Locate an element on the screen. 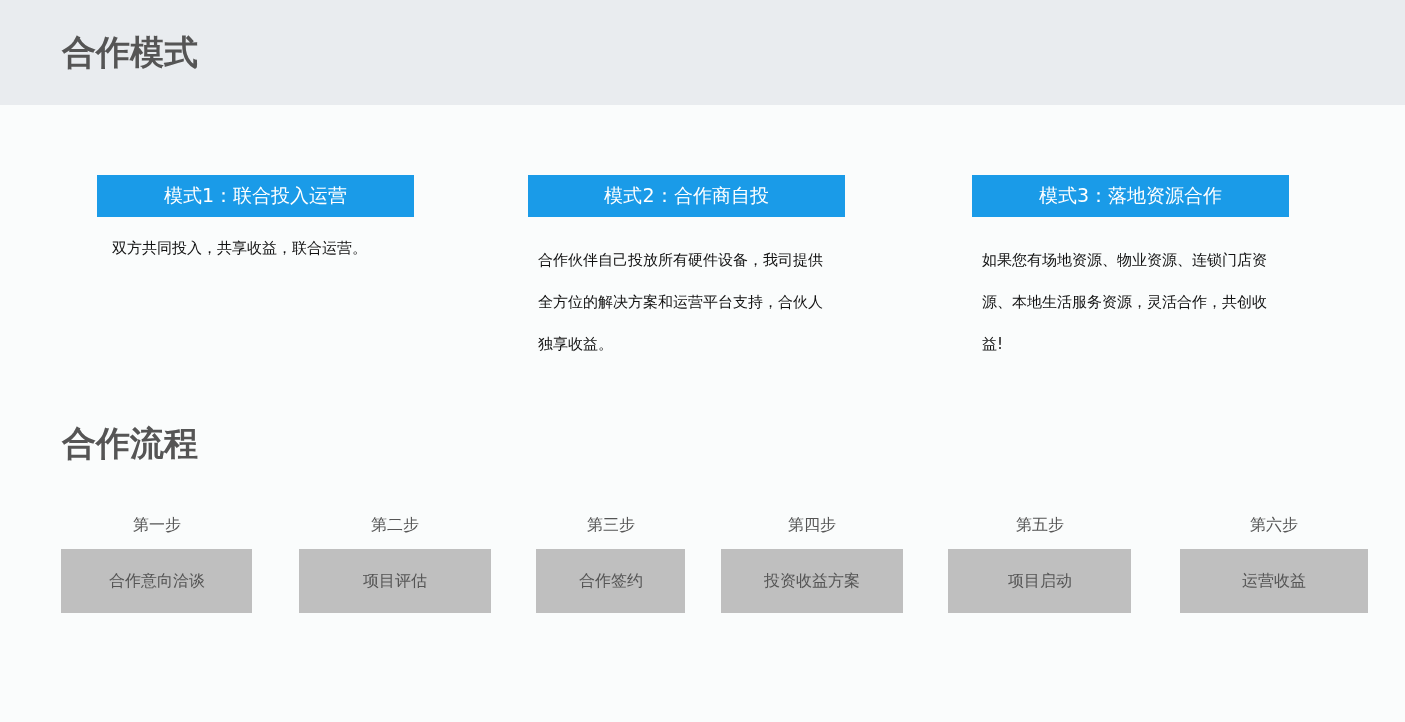 This screenshot has height=722, width=1405. step-box: 运营收益 is located at coordinates (1274, 581).